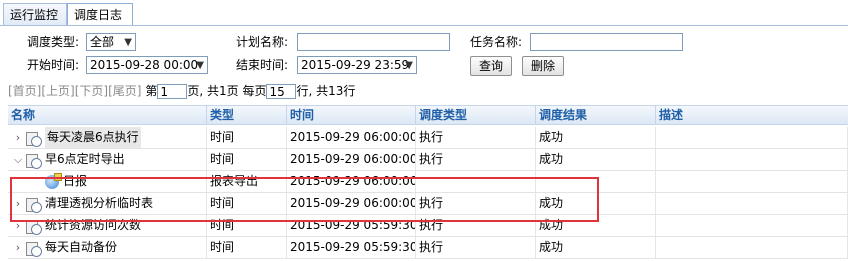 The height and width of the screenshot is (261, 848). I want to click on delete-button: 删除, so click(543, 66).